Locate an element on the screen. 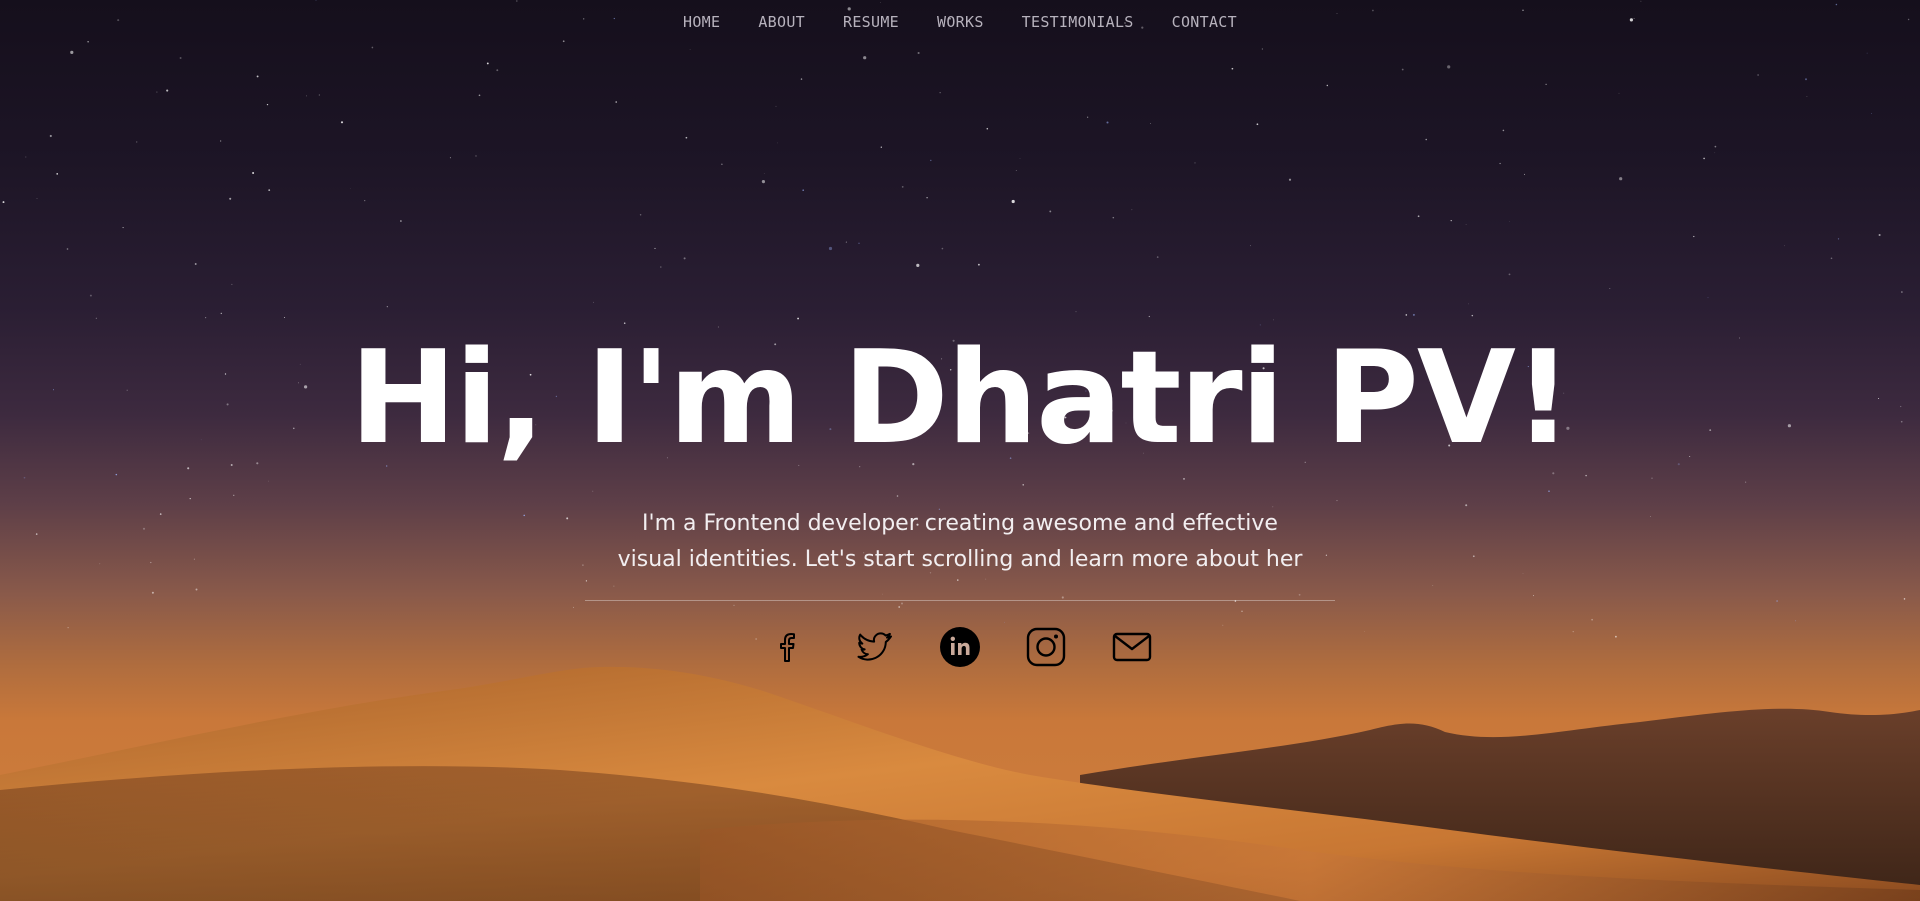 The height and width of the screenshot is (901, 1920). mail-icon is located at coordinates (1132, 647).